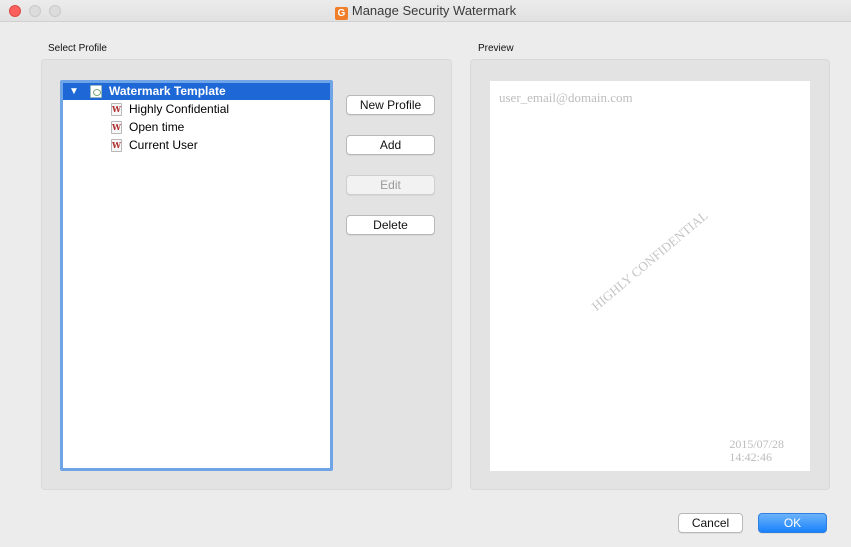 The height and width of the screenshot is (547, 851). I want to click on preview-time: 14:42:46, so click(750, 457).